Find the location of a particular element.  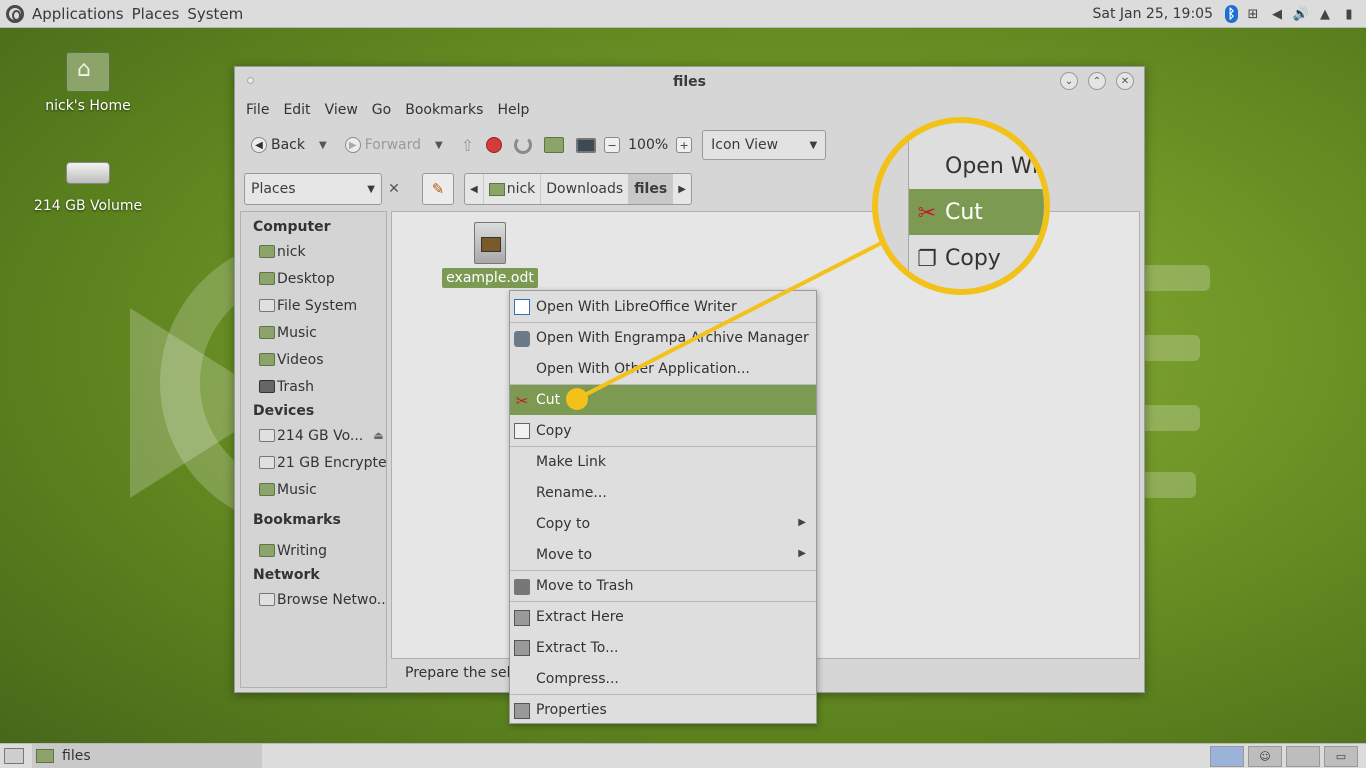

bottom-panel: files ☺ ▭ is located at coordinates (683, 755).